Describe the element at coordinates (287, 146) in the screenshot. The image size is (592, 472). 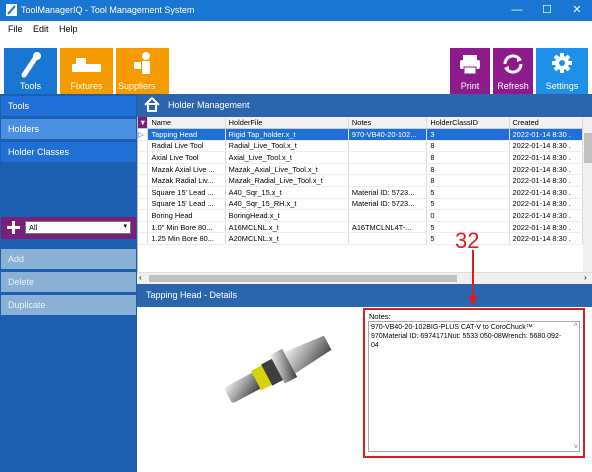
I see `cell-holderfile: Radial_Live_Tool.x_t` at that location.